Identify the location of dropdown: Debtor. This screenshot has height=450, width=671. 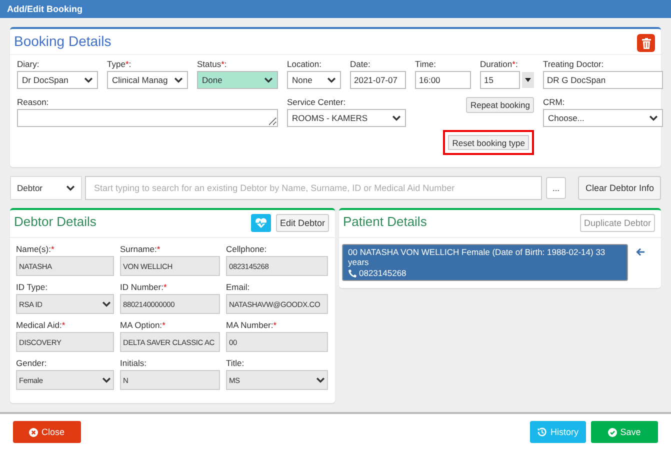
(46, 188).